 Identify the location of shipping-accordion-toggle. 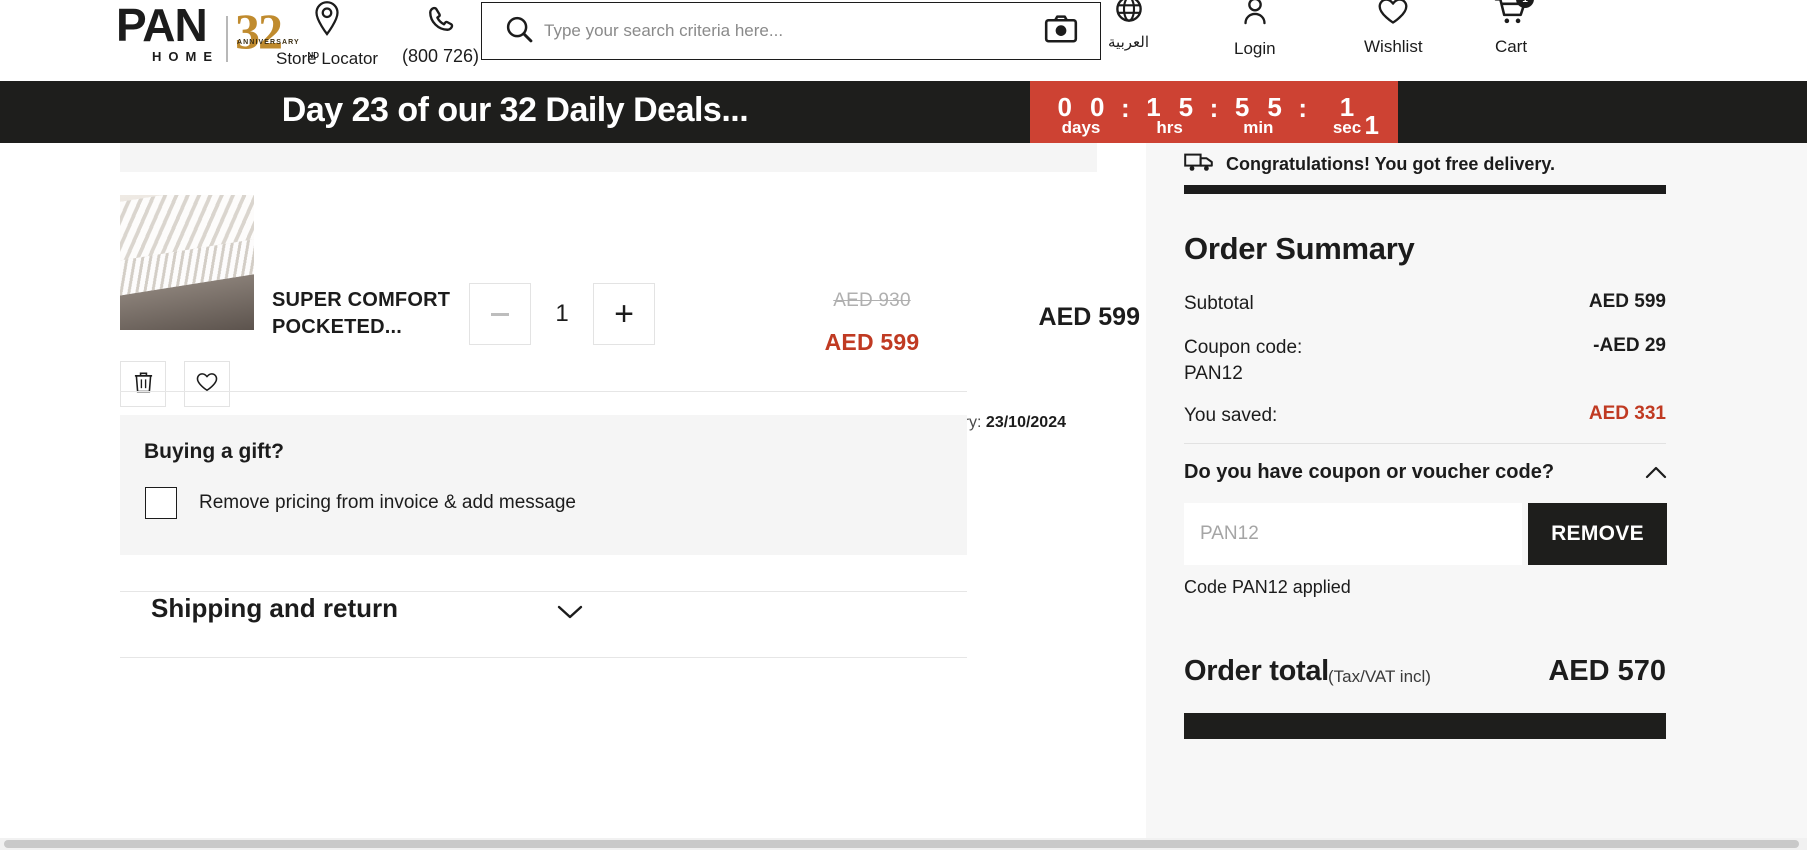
(570, 614).